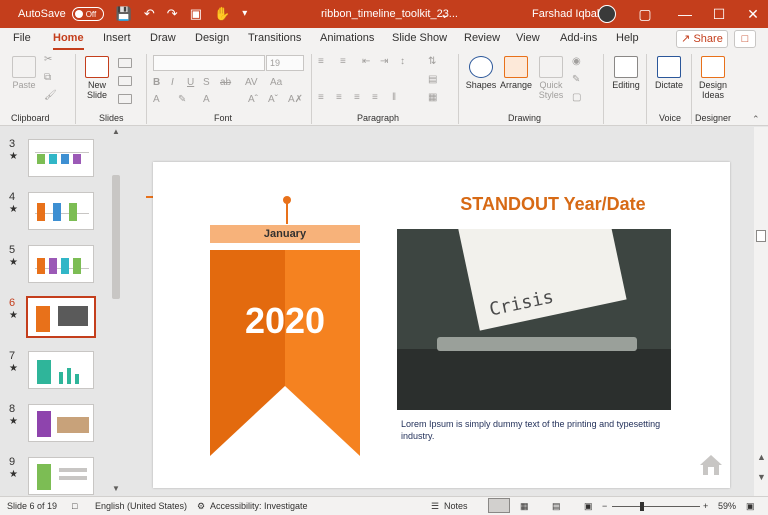 This screenshot has height=515, width=768. Describe the element at coordinates (588, 506) in the screenshot. I see `slideshow-view-icon: ▣` at that location.